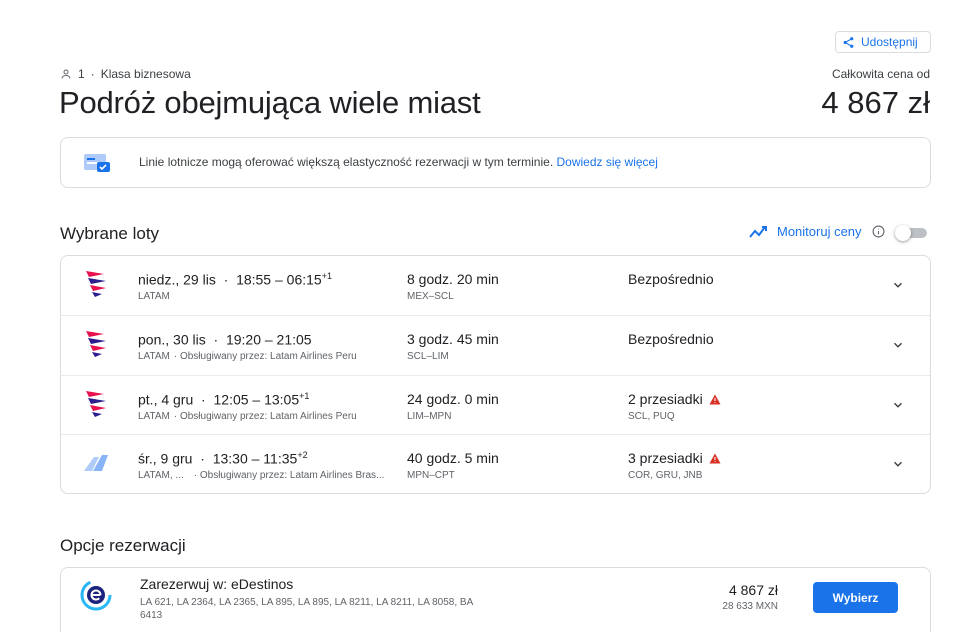  Describe the element at coordinates (165, 458) in the screenshot. I see `flight-date: śr., 9 gru` at that location.